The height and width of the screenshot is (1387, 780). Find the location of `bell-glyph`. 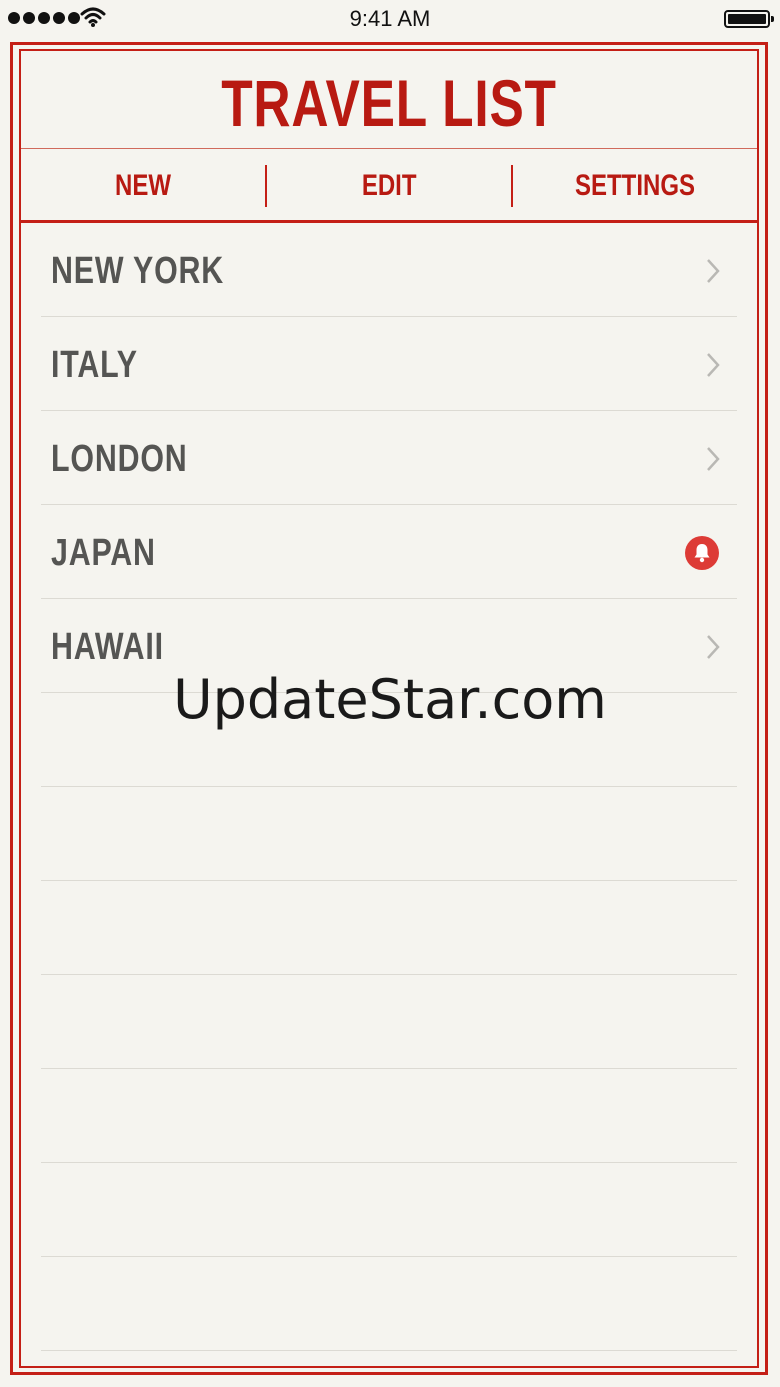

bell-glyph is located at coordinates (702, 553).